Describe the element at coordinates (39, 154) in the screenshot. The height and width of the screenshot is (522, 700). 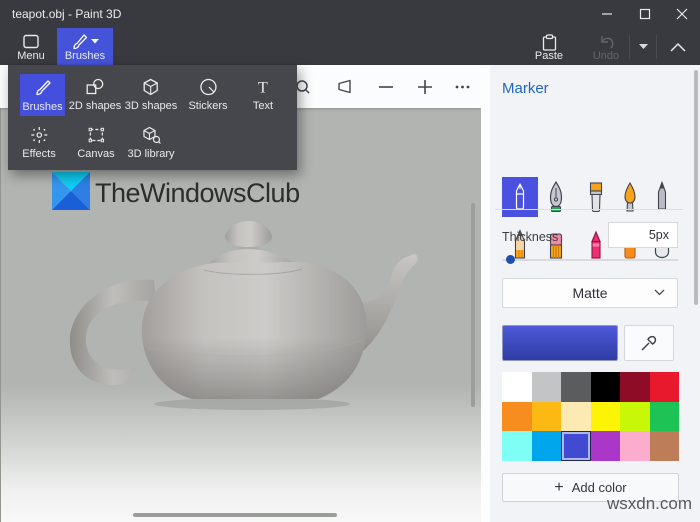
I see `tool-label: Effects` at that location.